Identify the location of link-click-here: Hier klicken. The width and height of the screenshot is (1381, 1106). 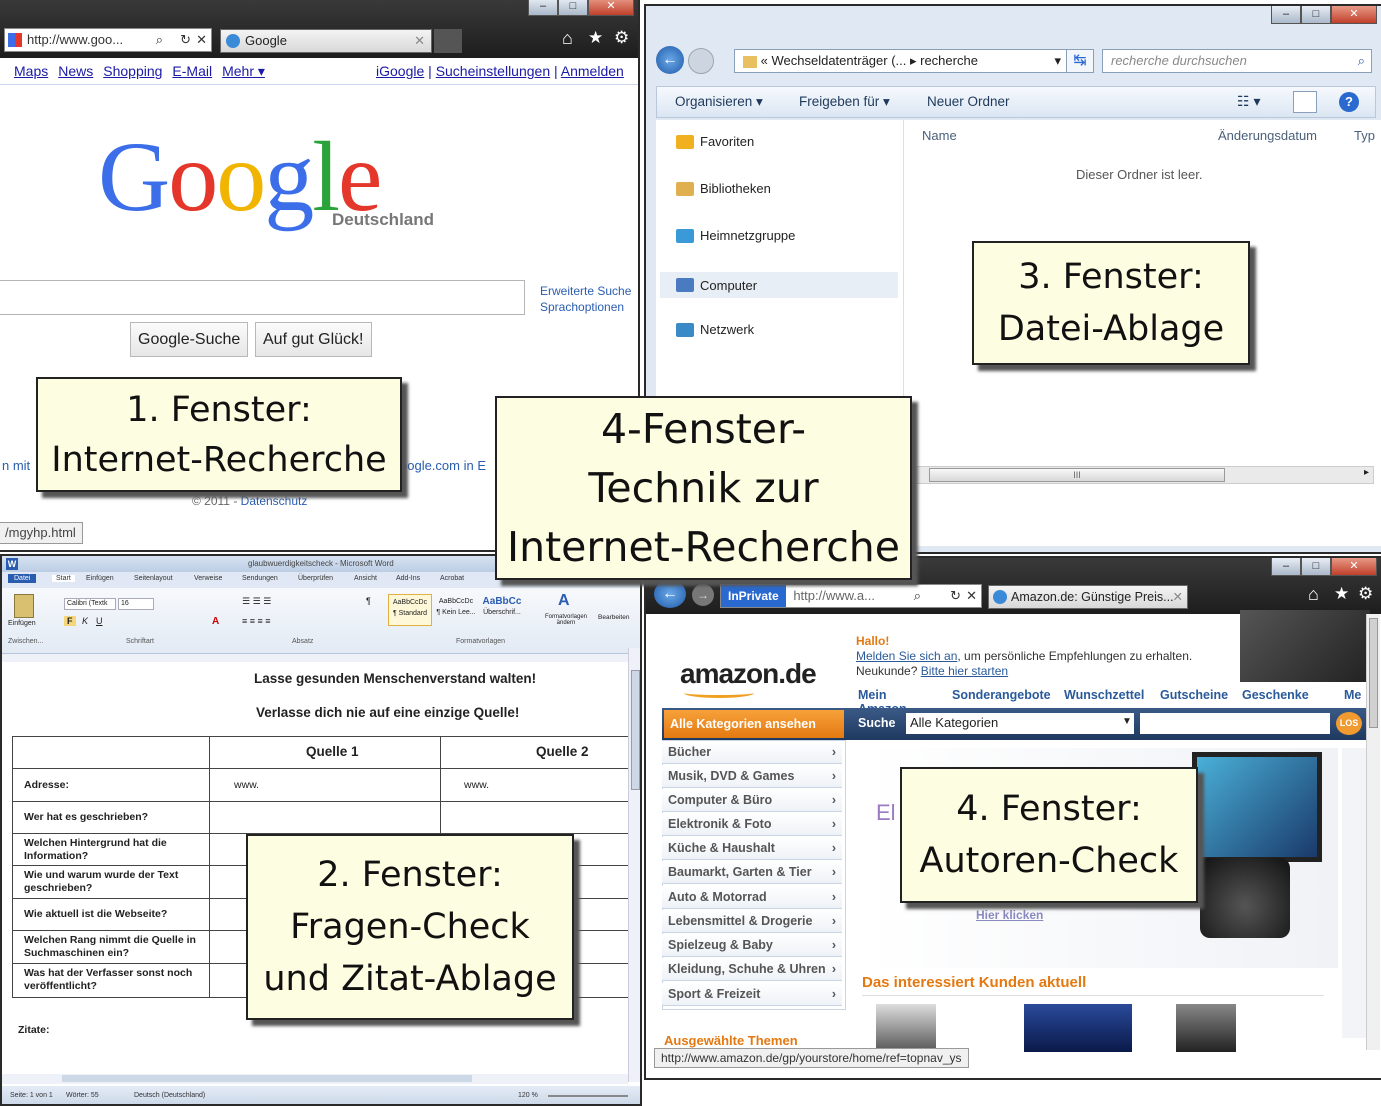
(1009, 915).